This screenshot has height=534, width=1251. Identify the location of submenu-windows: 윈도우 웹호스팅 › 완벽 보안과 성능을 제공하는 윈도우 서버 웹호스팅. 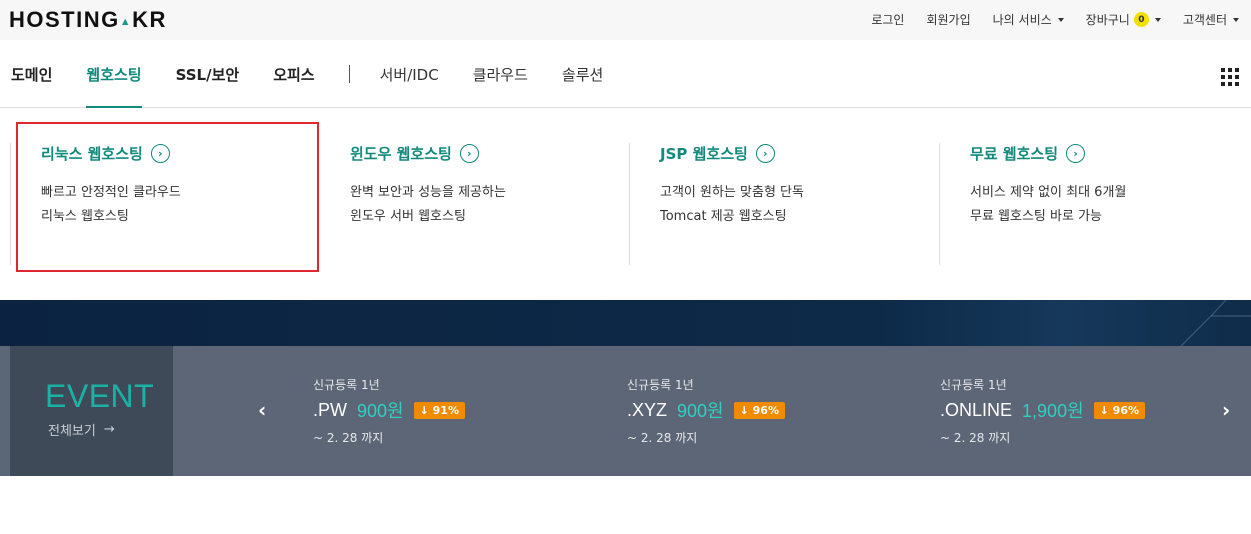
(475, 204).